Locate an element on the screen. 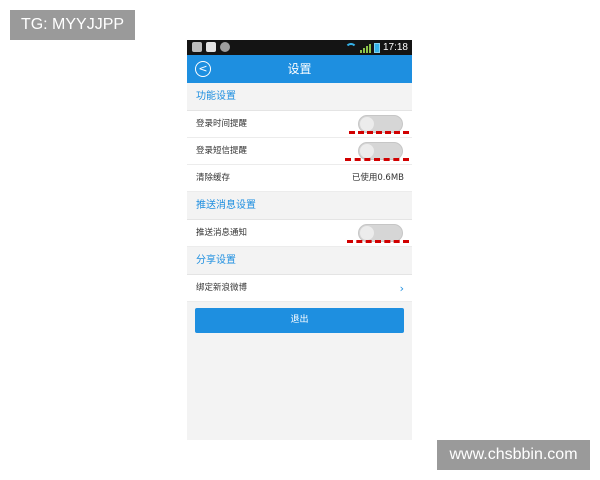 The height and width of the screenshot is (480, 600). back-circle-icon: < is located at coordinates (203, 68).